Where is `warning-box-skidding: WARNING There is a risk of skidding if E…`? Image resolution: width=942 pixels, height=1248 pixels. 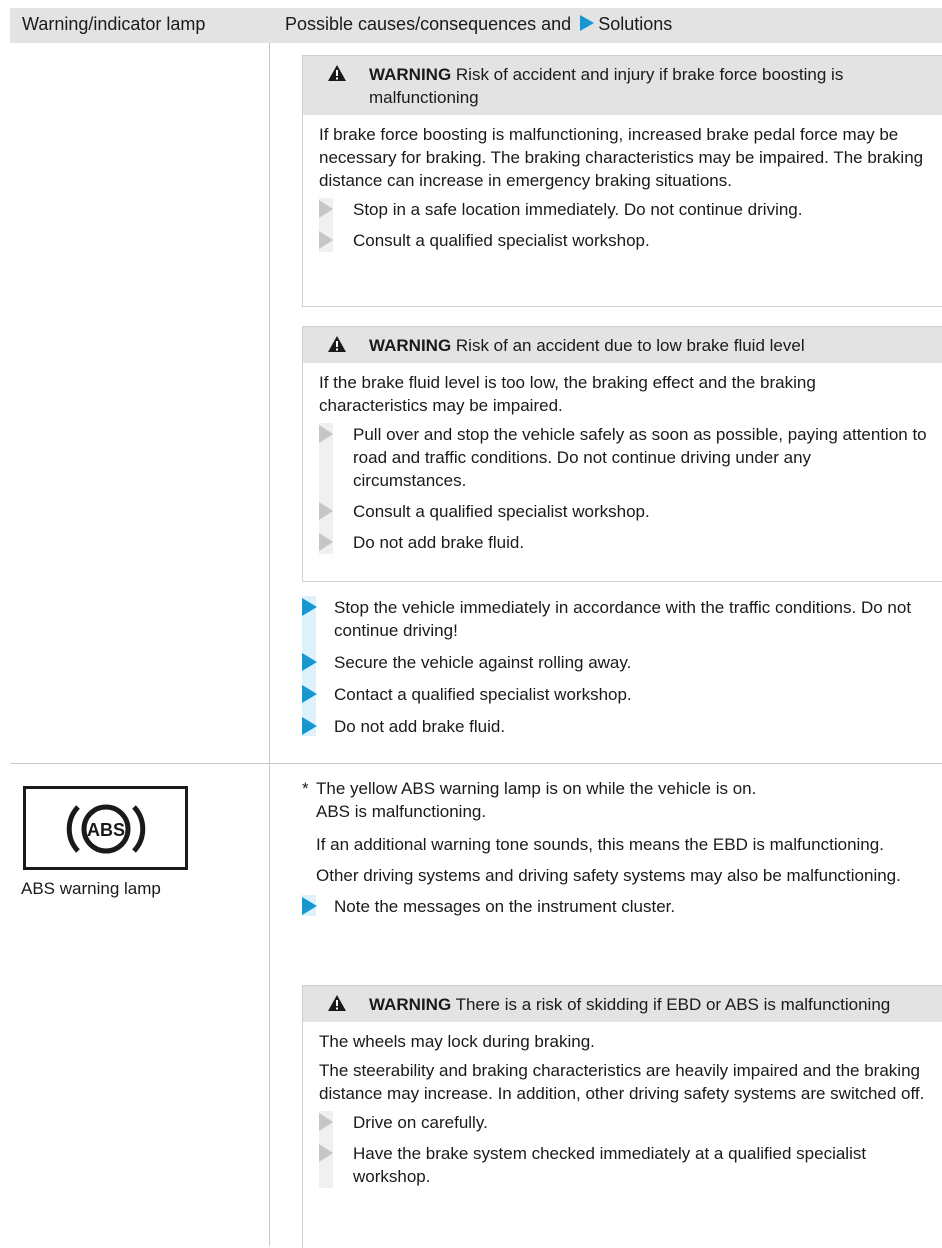 warning-box-skidding: WARNING There is a risk of skidding if E… is located at coordinates (622, 1116).